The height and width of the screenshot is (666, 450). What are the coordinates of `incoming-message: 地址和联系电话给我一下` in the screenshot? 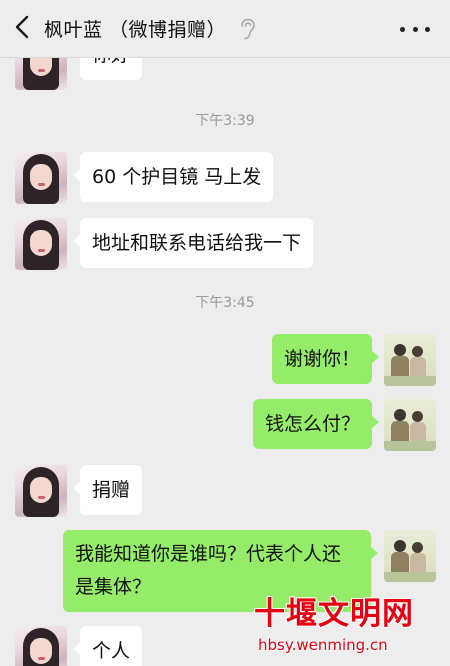 It's located at (193, 243).